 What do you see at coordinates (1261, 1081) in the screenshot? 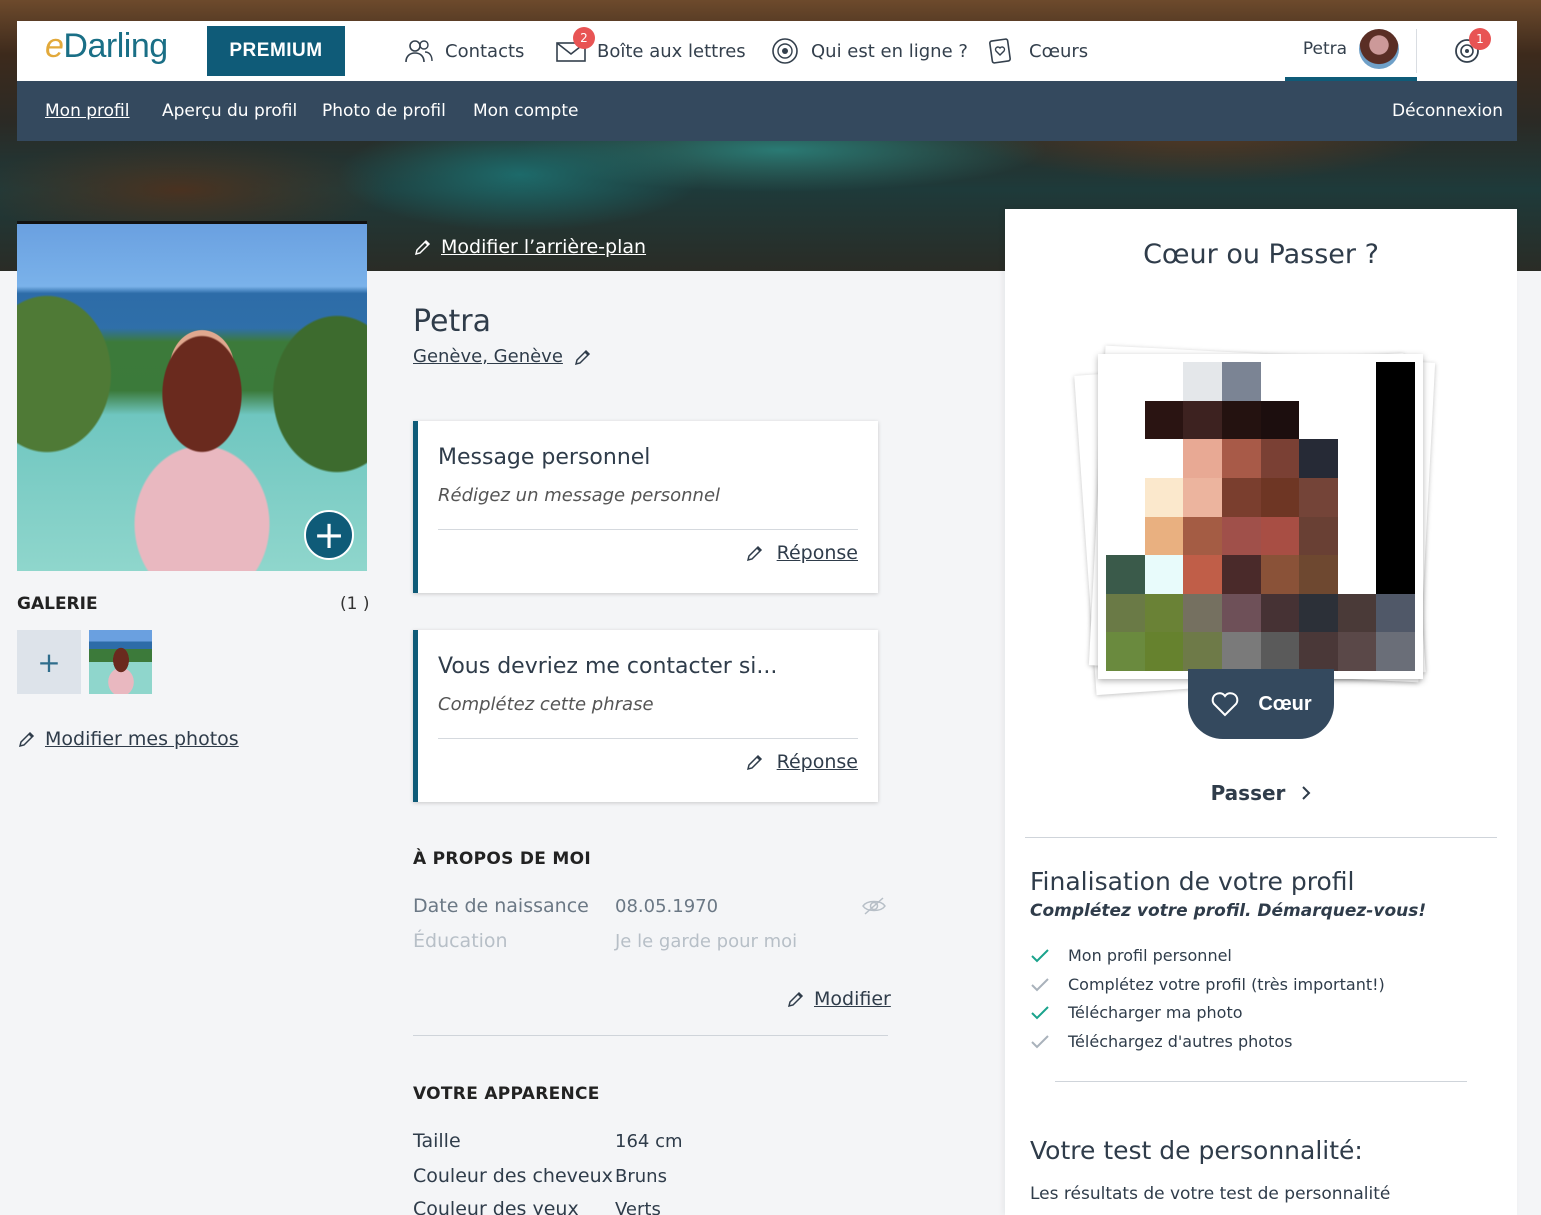
I see `sidebar-divider` at bounding box center [1261, 1081].